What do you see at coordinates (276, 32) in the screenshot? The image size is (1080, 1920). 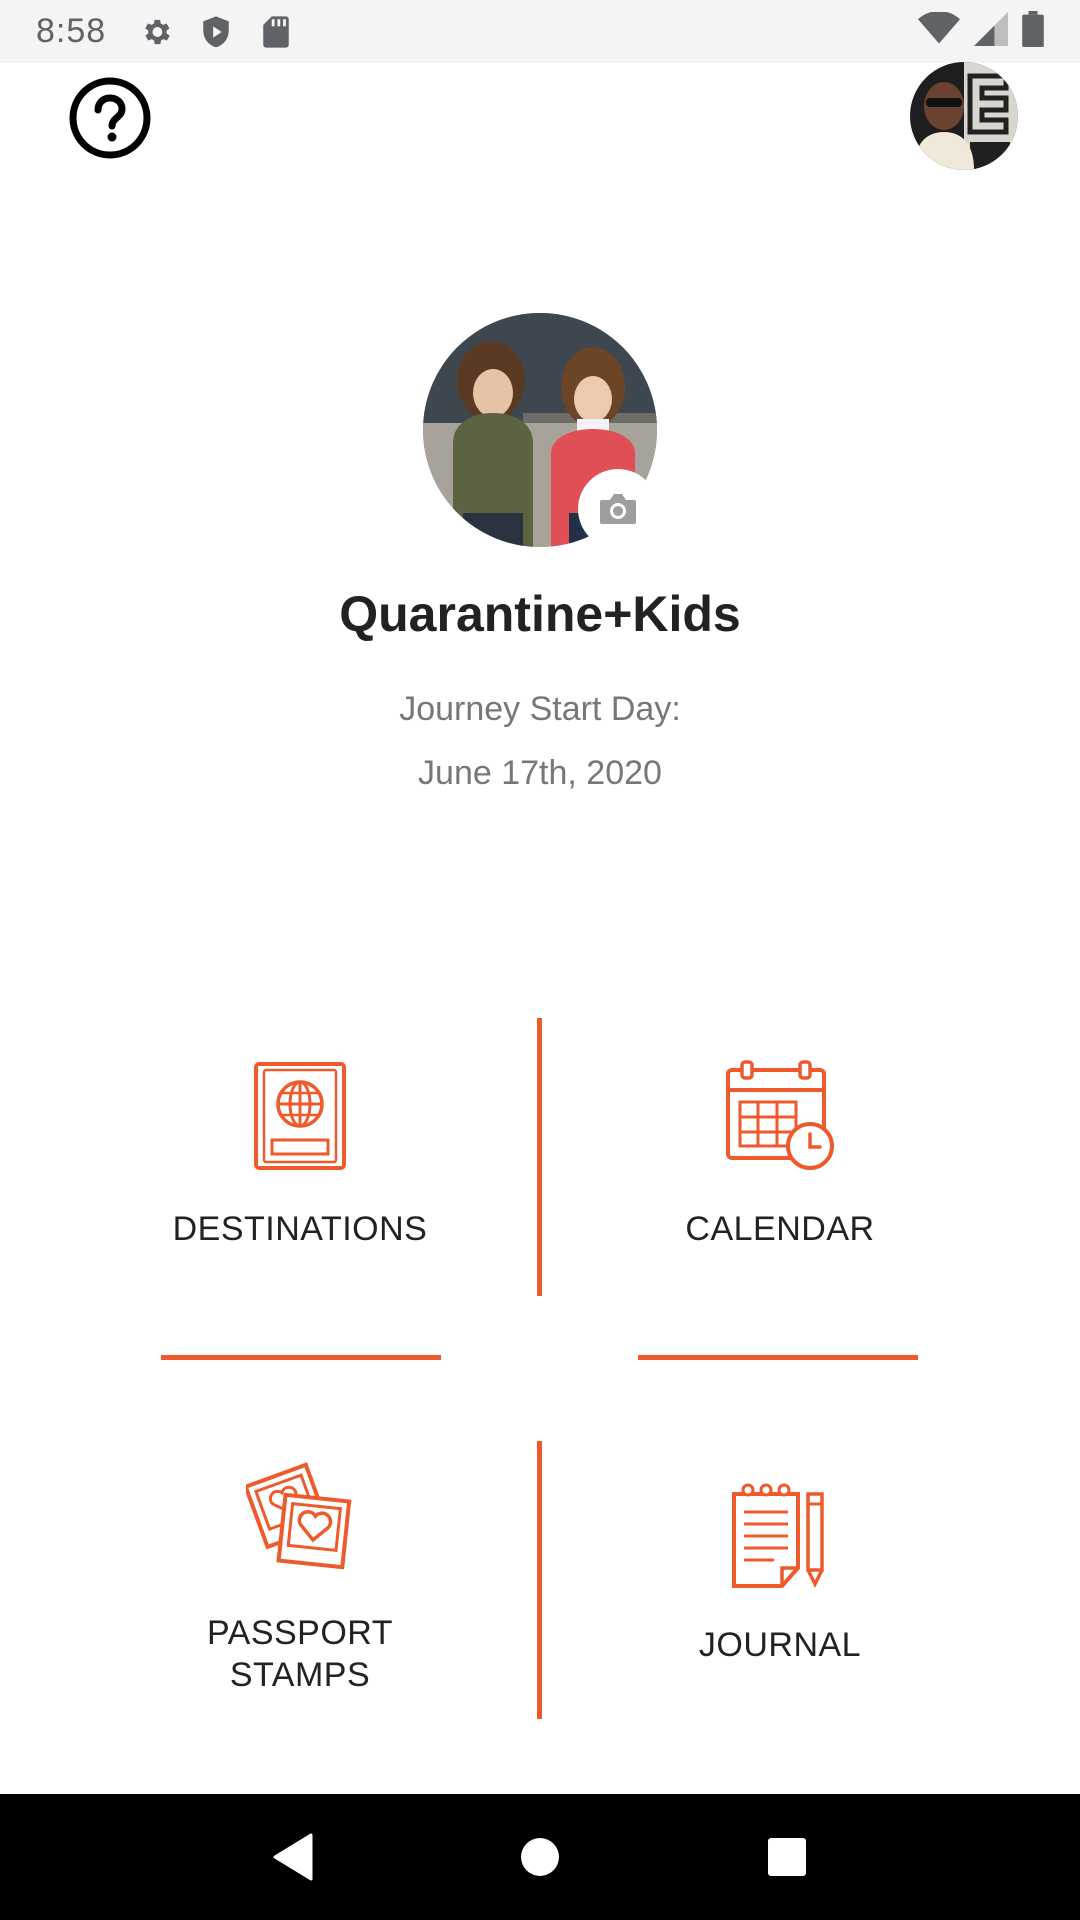 I see `sd-card-icon` at bounding box center [276, 32].